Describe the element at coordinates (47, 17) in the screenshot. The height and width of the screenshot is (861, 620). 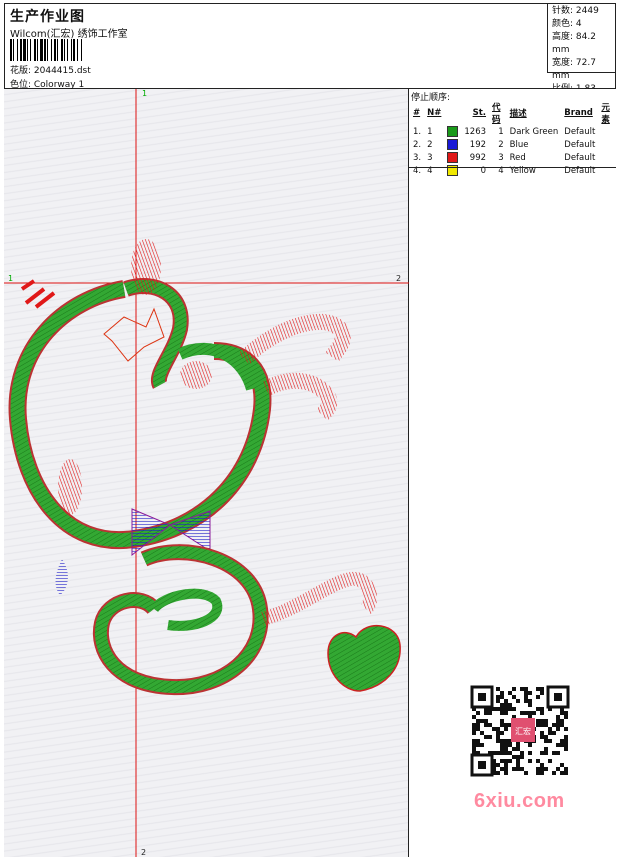
I see `page-title: 生产作业图` at that location.